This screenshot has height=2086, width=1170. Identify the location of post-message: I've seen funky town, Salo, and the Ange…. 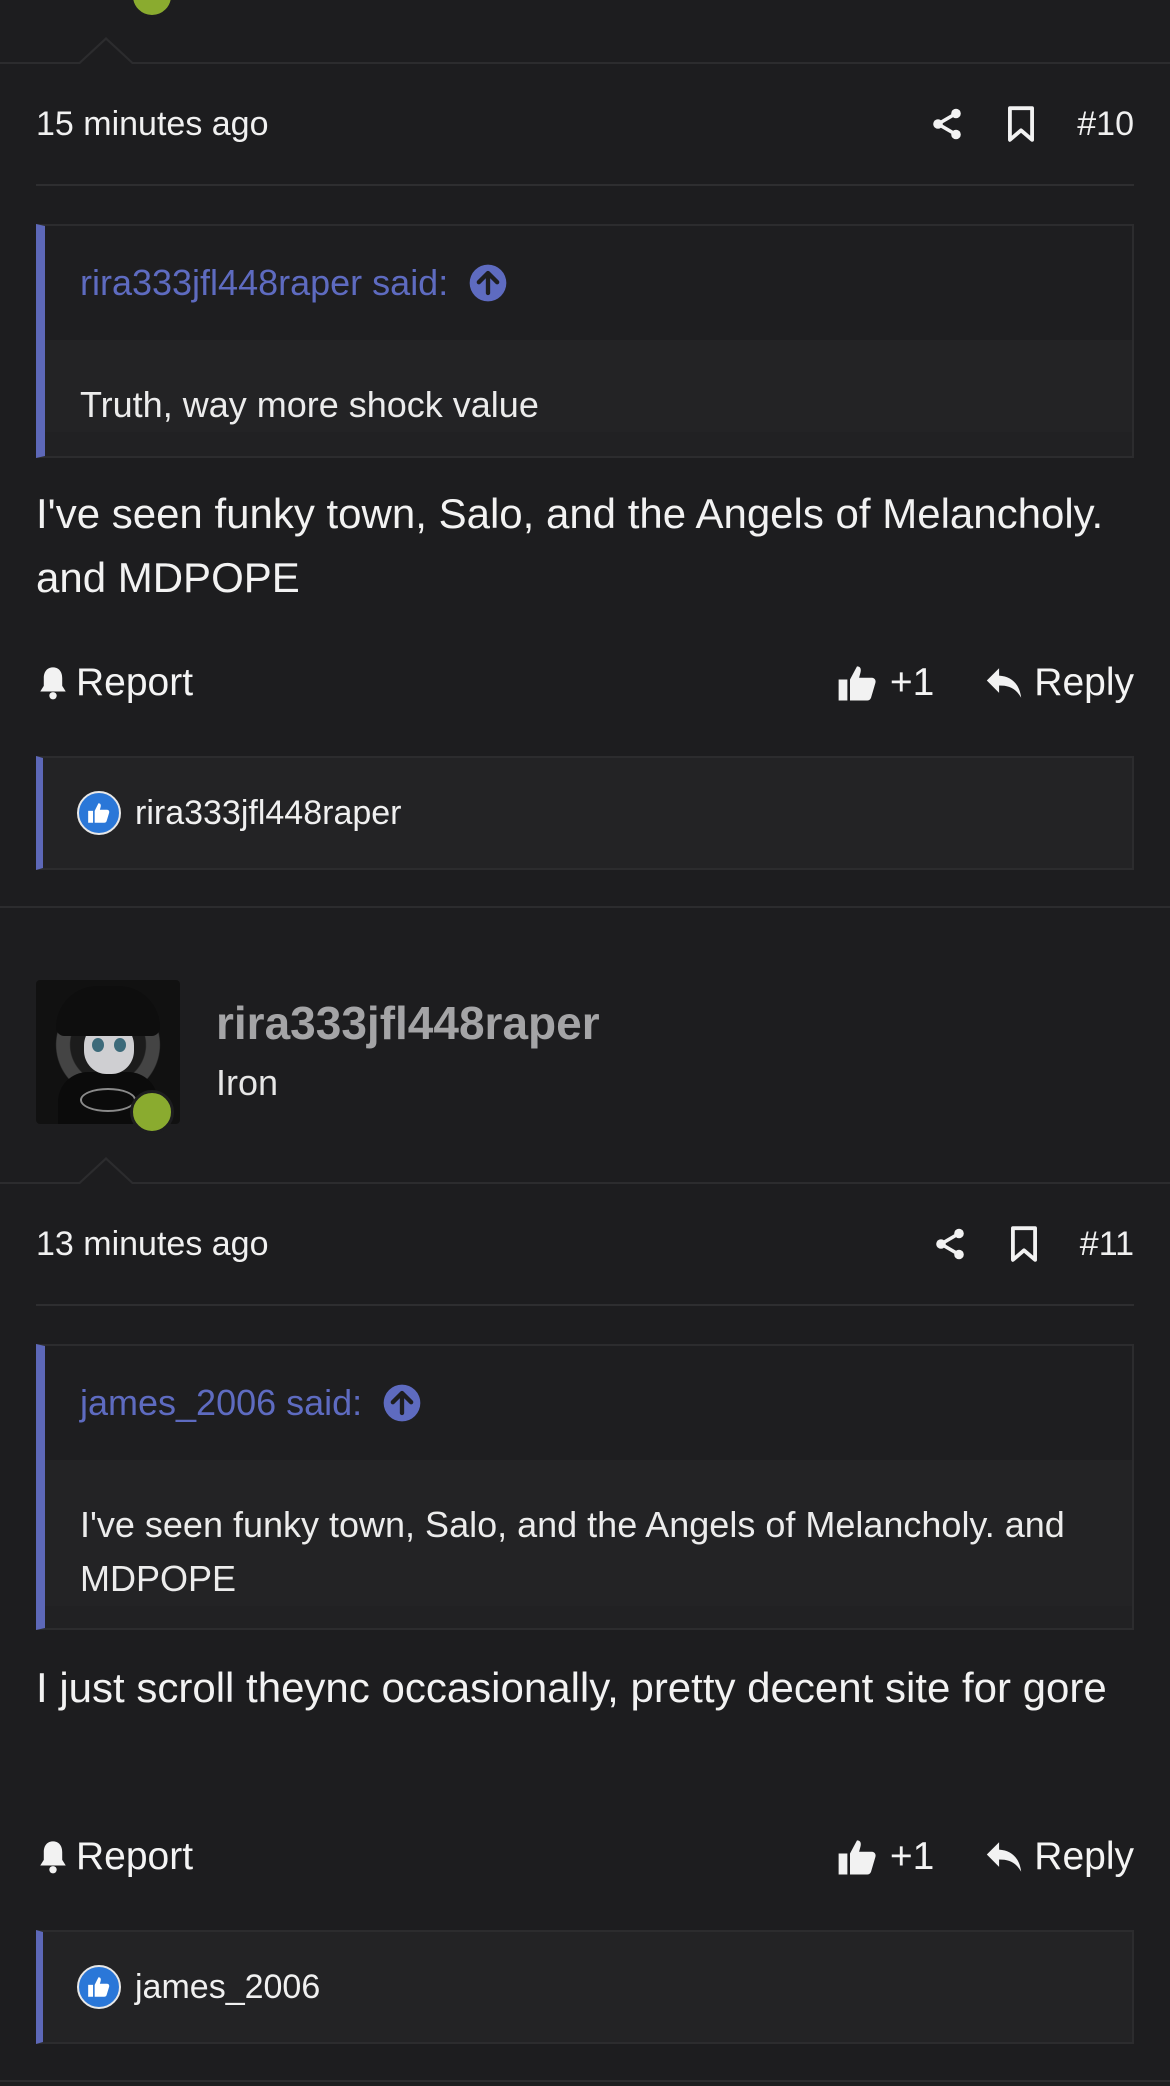
(570, 545).